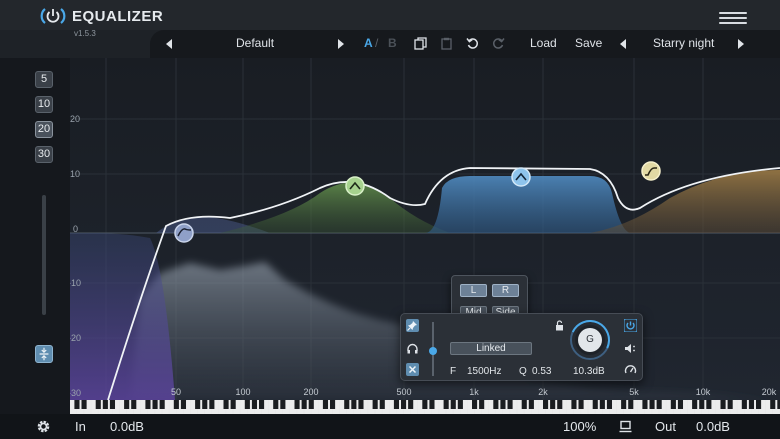  Describe the element at coordinates (44, 129) in the screenshot. I see `zoom-20-button: 20` at that location.